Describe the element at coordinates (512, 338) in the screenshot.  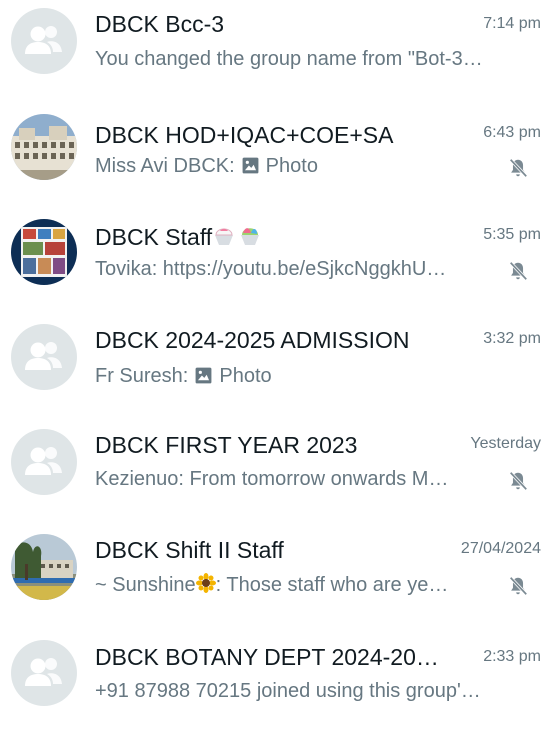
I see `chat-time: 3:32 pm` at that location.